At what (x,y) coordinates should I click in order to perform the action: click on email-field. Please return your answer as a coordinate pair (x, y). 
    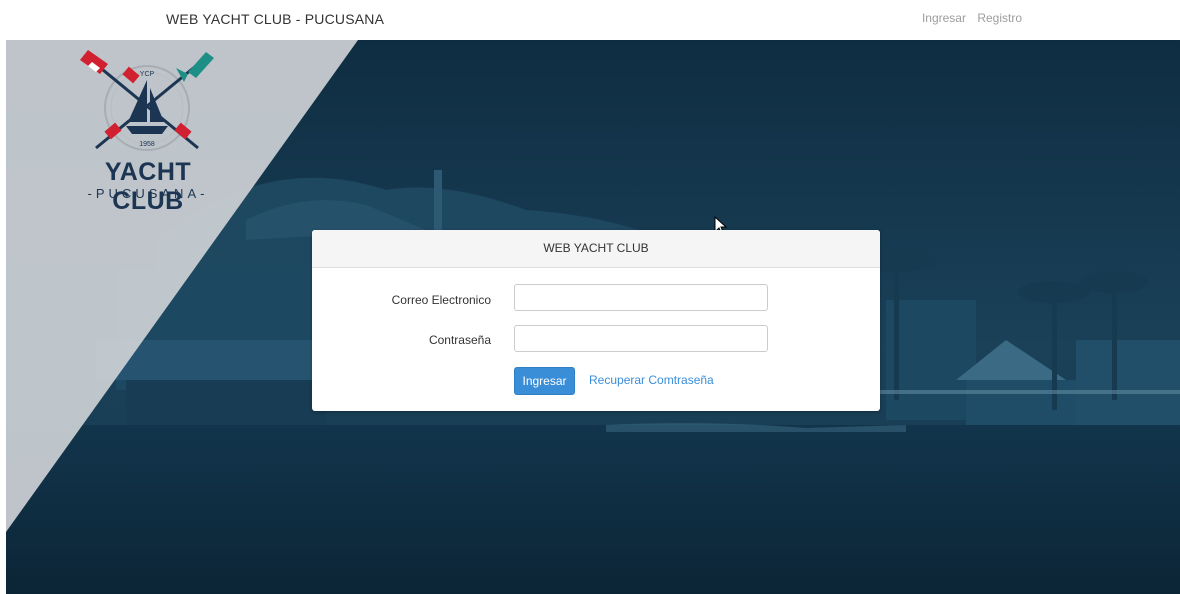
    Looking at the image, I should click on (641, 297).